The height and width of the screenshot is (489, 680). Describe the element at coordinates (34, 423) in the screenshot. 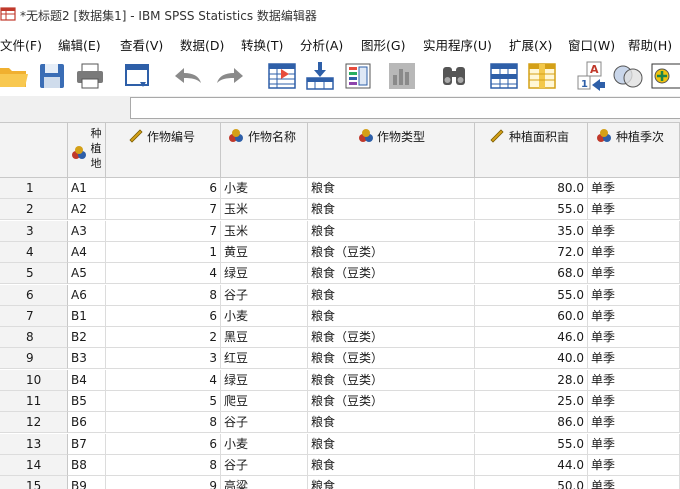

I see `row-number: 12` at that location.